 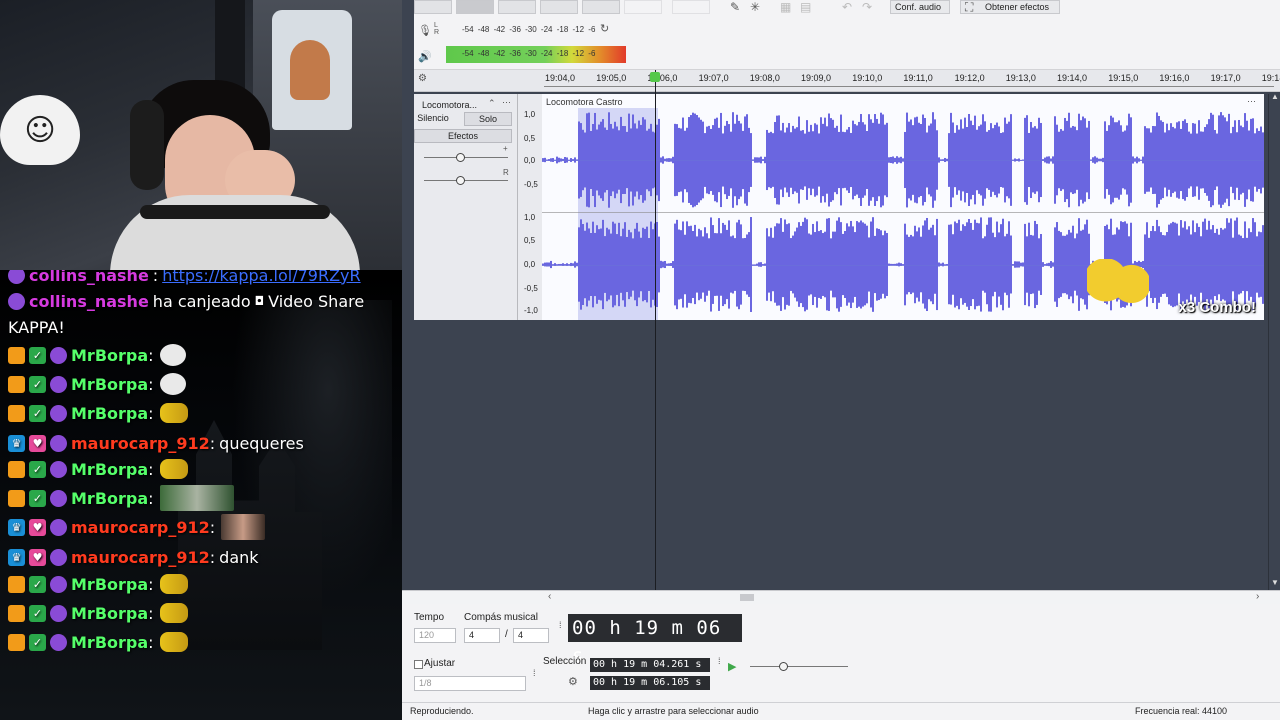 What do you see at coordinates (1275, 96) in the screenshot?
I see `scroll-up-icon: ▲` at bounding box center [1275, 96].